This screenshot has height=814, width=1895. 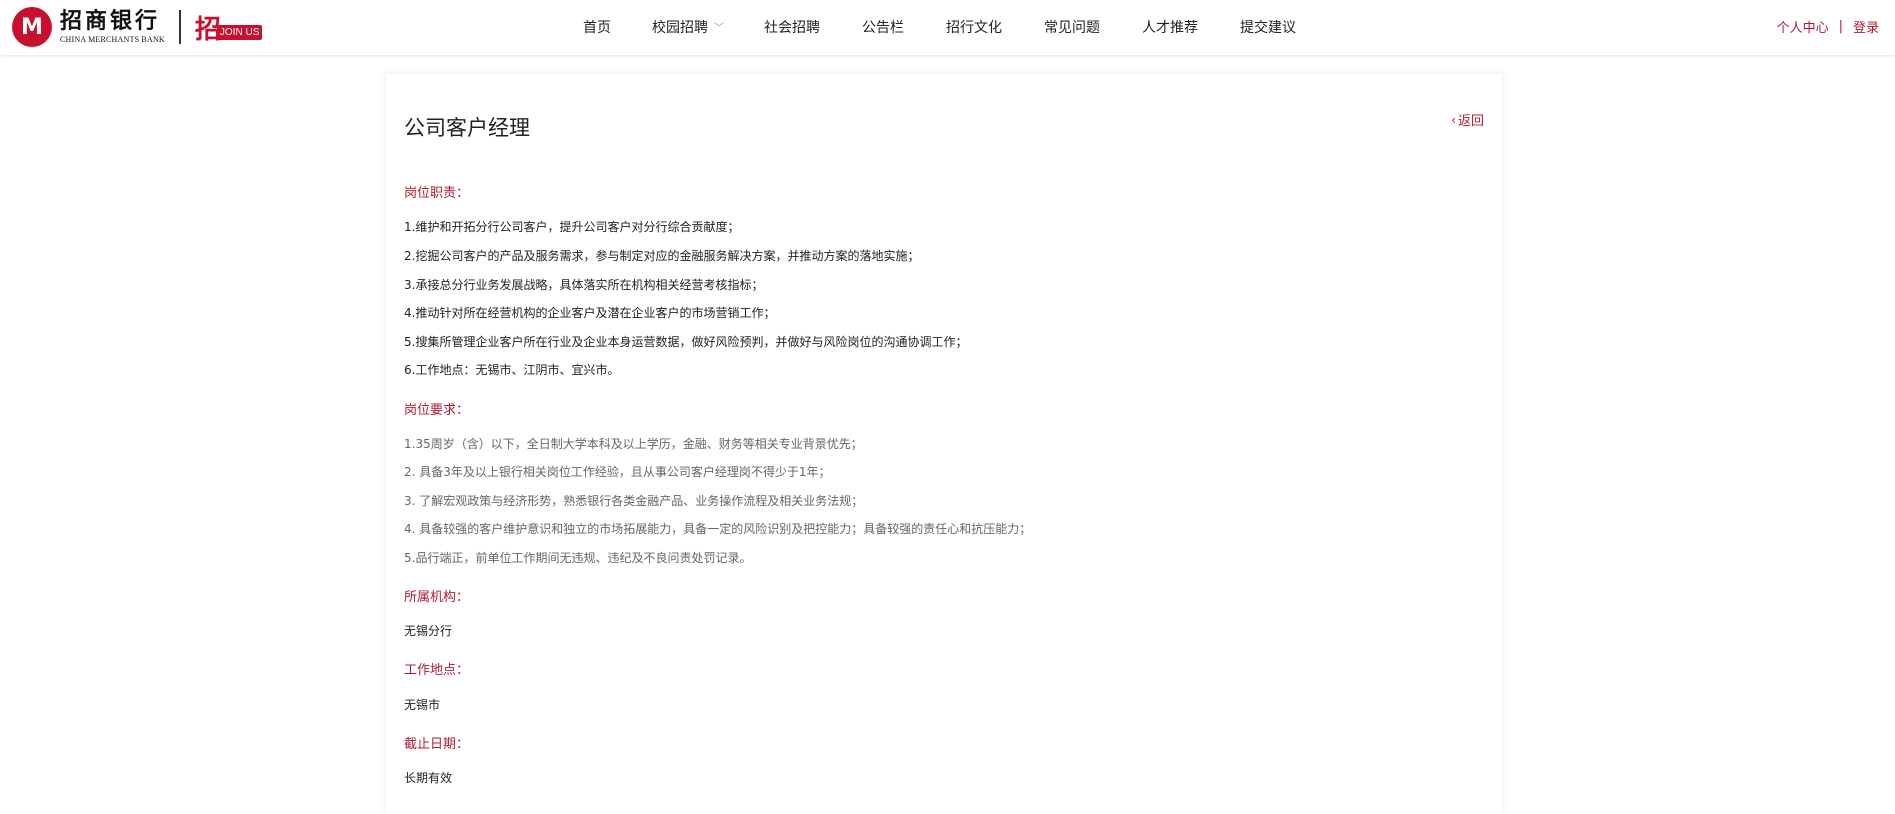 What do you see at coordinates (1268, 27) in the screenshot?
I see `nav-item-feedback: 提交建议` at bounding box center [1268, 27].